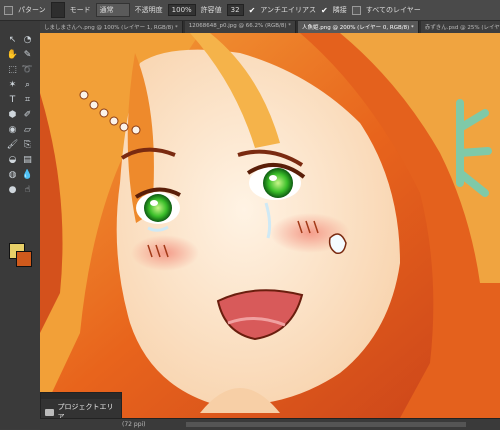 The image size is (500, 430). What do you see at coordinates (27, 55) in the screenshot?
I see `eyedropper-icon: ✎` at bounding box center [27, 55].